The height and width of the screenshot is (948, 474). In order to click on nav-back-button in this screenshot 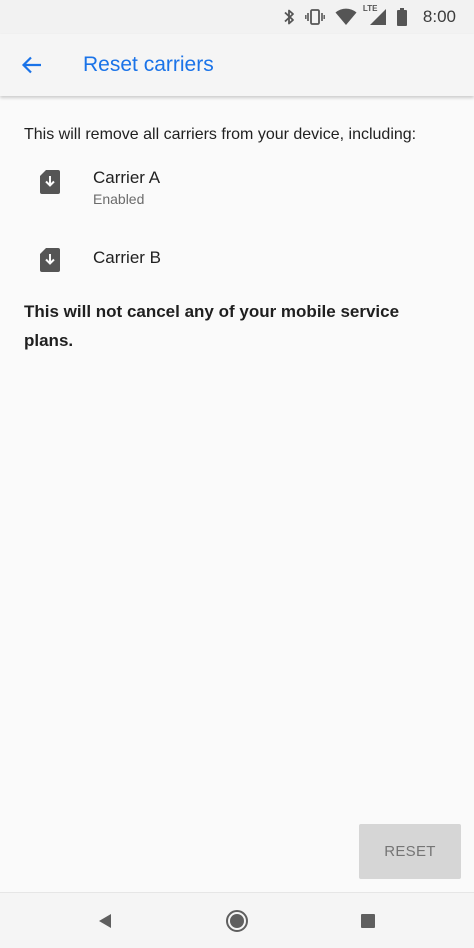, I will do `click(105, 920)`.